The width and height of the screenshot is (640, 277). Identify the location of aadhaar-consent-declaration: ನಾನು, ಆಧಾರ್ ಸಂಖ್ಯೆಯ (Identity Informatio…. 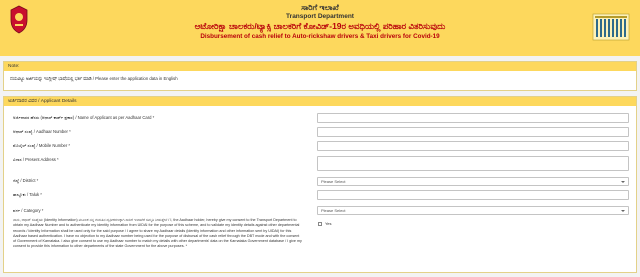
(157, 233).